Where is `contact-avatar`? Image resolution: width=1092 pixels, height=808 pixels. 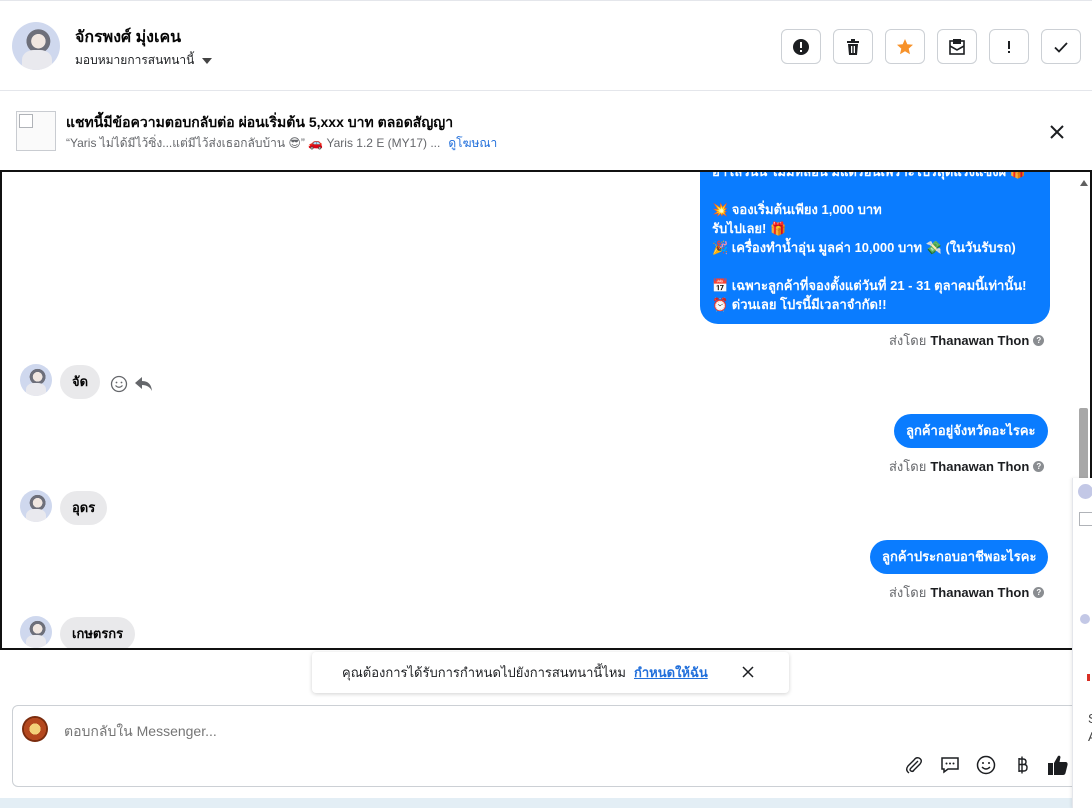
contact-avatar is located at coordinates (36, 46).